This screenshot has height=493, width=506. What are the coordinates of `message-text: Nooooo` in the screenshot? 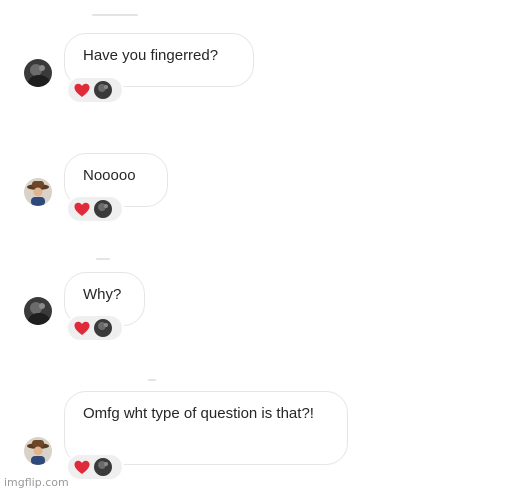 It's located at (109, 175).